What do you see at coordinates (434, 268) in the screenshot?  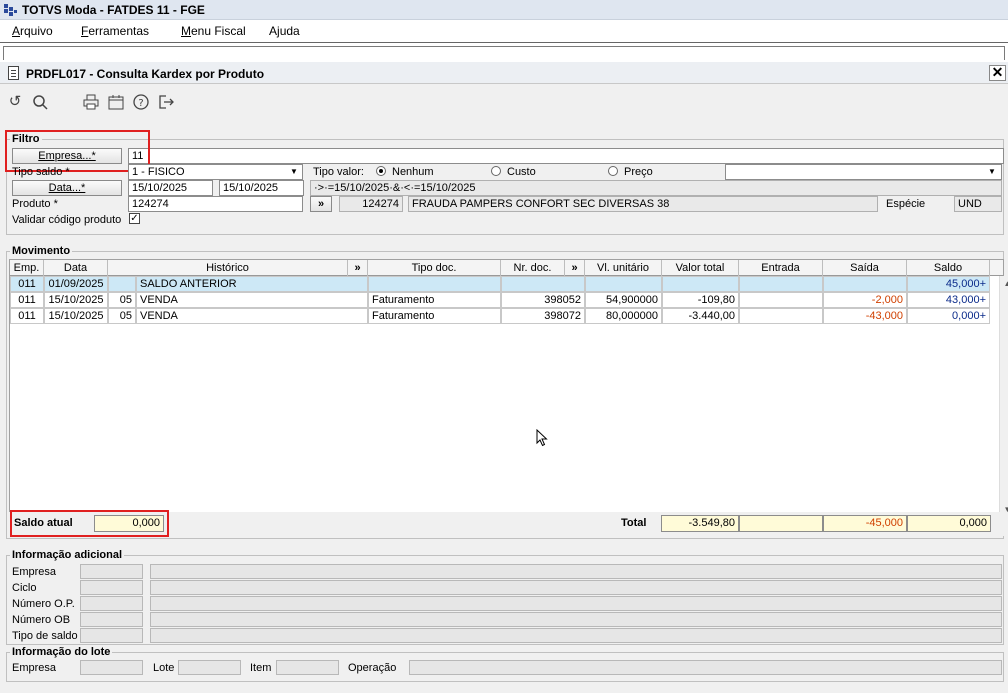 I see `col-tipo-doc: Tipo doc.` at bounding box center [434, 268].